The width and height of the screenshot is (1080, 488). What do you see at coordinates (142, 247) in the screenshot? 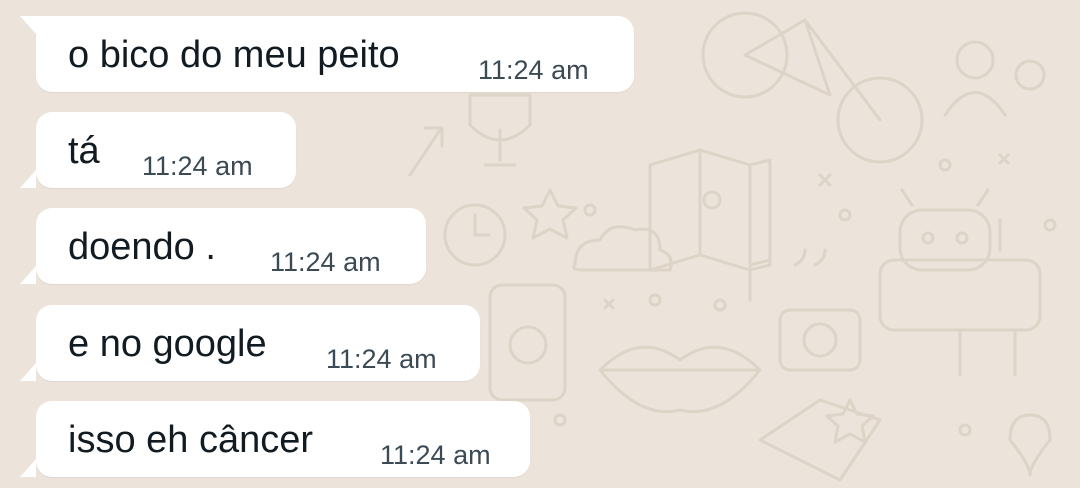
I see `message-text: doendo .` at bounding box center [142, 247].